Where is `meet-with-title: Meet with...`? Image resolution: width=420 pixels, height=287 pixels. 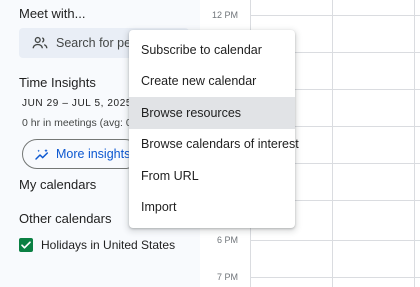 meet-with-title: Meet with... is located at coordinates (52, 13).